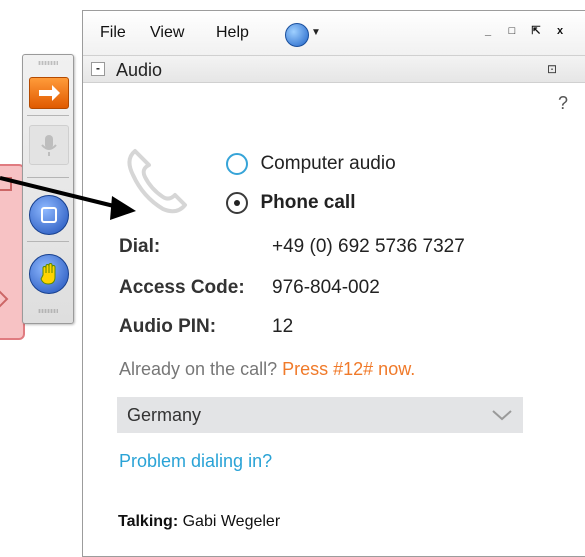 Image resolution: width=585 pixels, height=557 pixels. What do you see at coordinates (349, 369) in the screenshot?
I see `already-on-call-instruction: Press #12# now.` at bounding box center [349, 369].